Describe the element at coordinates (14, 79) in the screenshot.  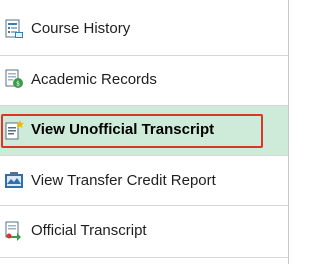
I see `academic-records-icon: $` at that location.